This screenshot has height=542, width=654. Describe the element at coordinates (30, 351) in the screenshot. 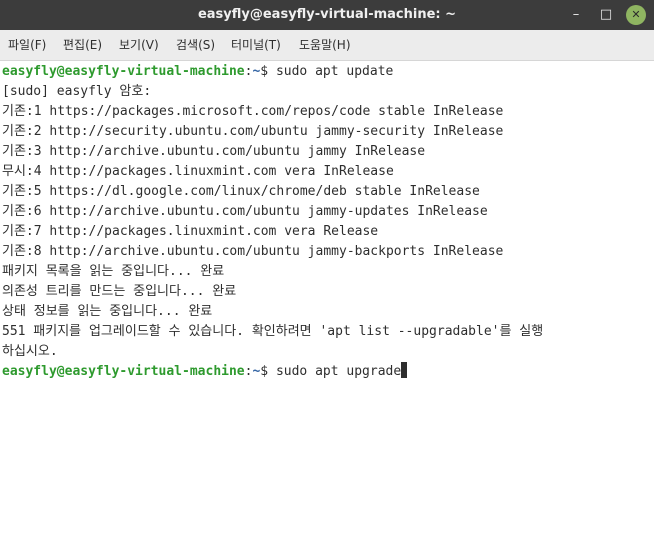

I see `output-line: 하십시오.` at that location.